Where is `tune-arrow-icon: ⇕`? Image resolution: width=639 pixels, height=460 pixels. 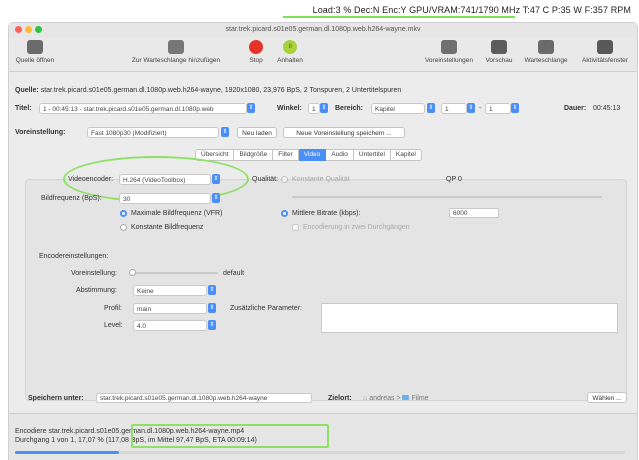
tune-arrow-icon: ⇕ is located at coordinates (212, 290).